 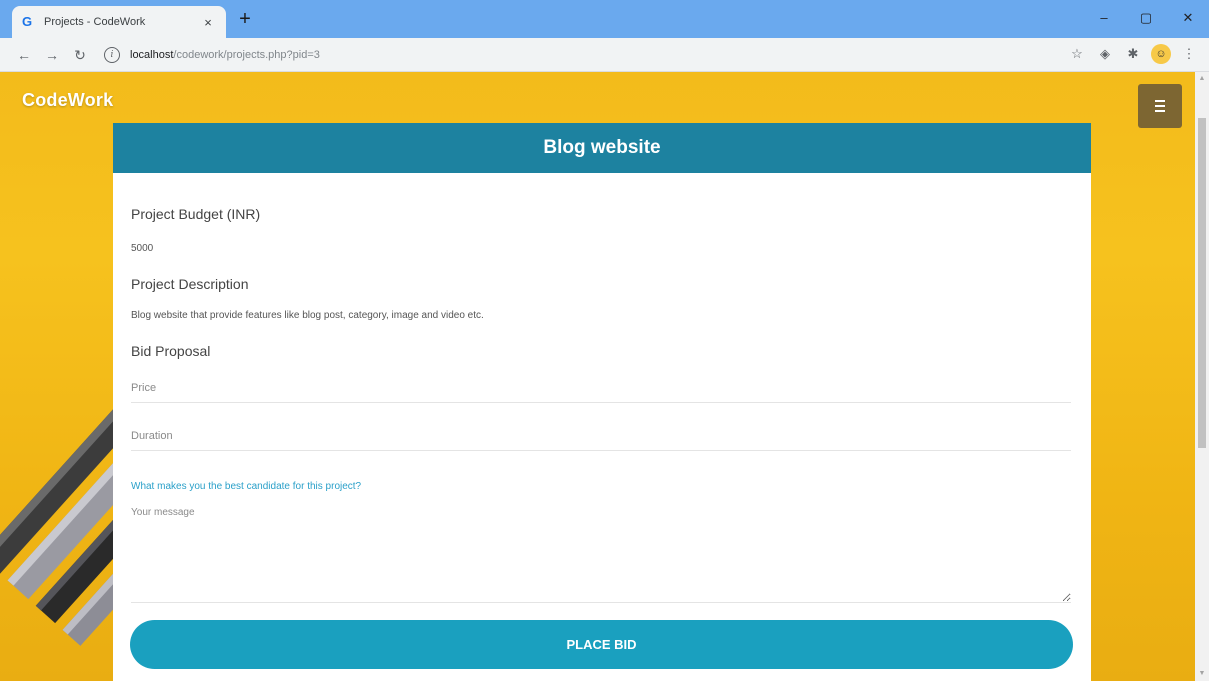 I want to click on window-controls: – ▢ ✕, so click(x=1146, y=19).